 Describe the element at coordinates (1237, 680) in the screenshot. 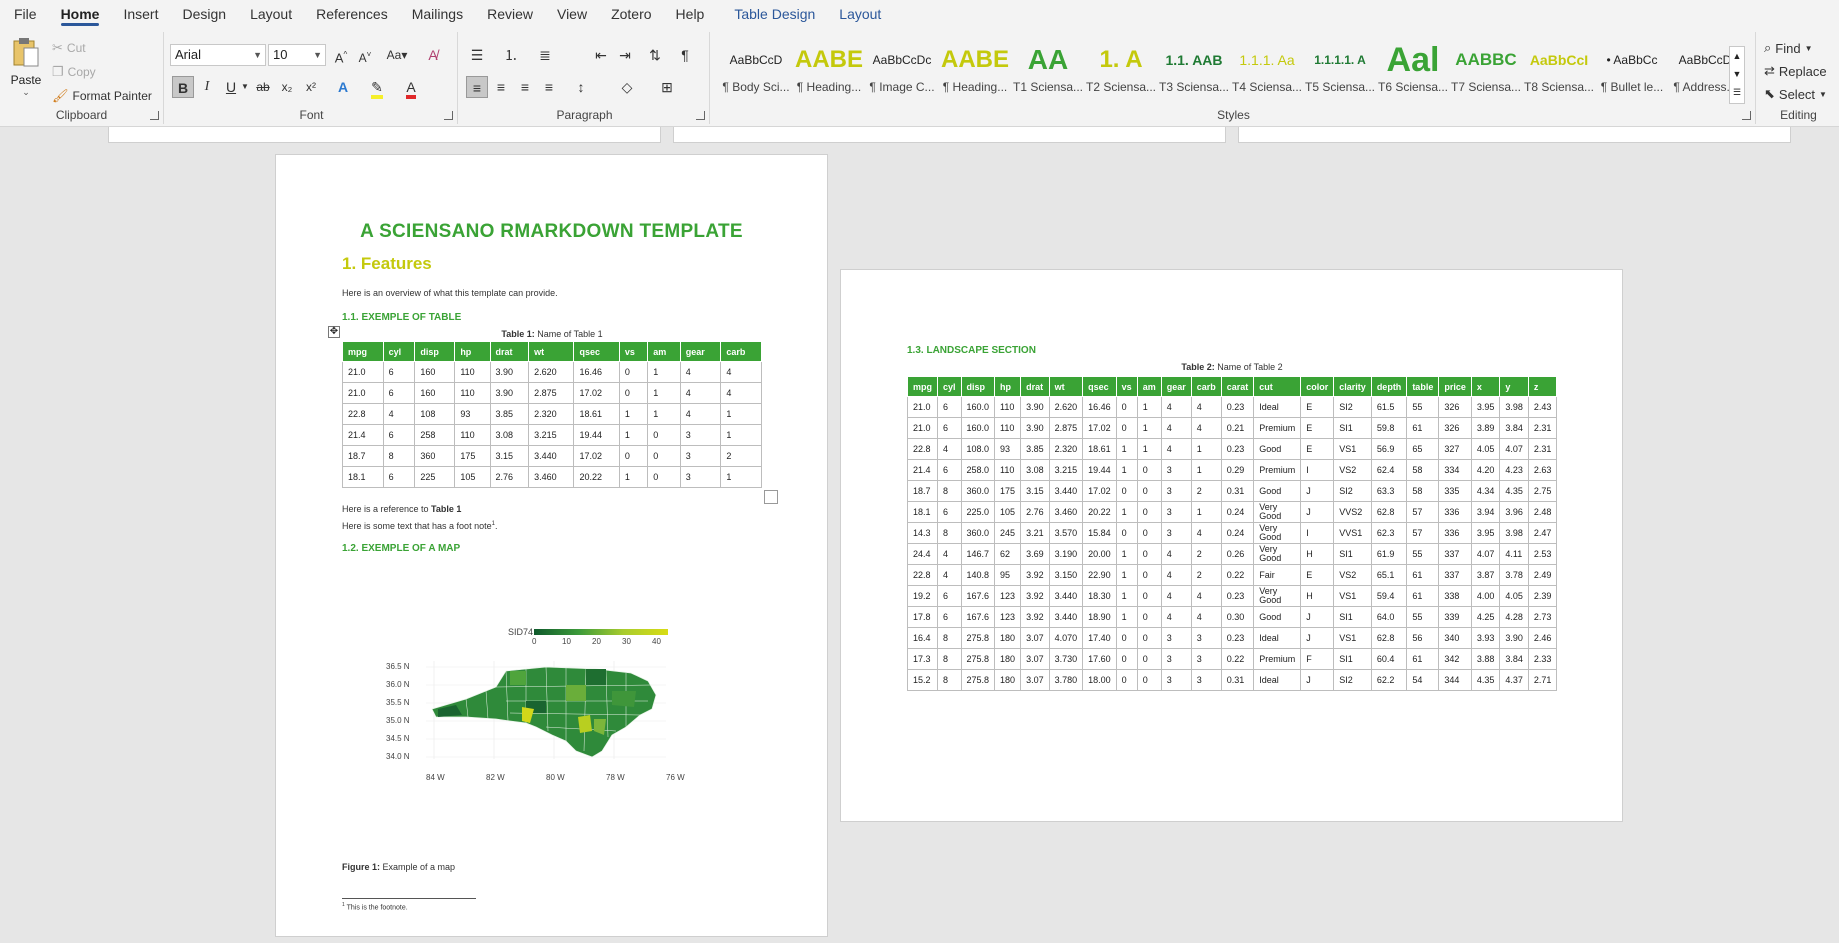

I see `table-cell: 0.31` at that location.